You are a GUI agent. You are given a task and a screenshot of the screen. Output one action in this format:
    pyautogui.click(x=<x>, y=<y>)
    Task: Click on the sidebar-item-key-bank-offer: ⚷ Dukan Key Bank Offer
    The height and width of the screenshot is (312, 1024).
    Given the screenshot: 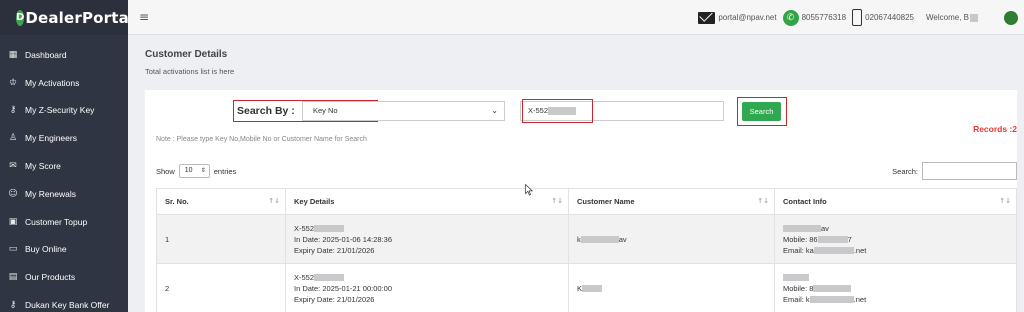 What is the action you would take?
    pyautogui.click(x=64, y=301)
    